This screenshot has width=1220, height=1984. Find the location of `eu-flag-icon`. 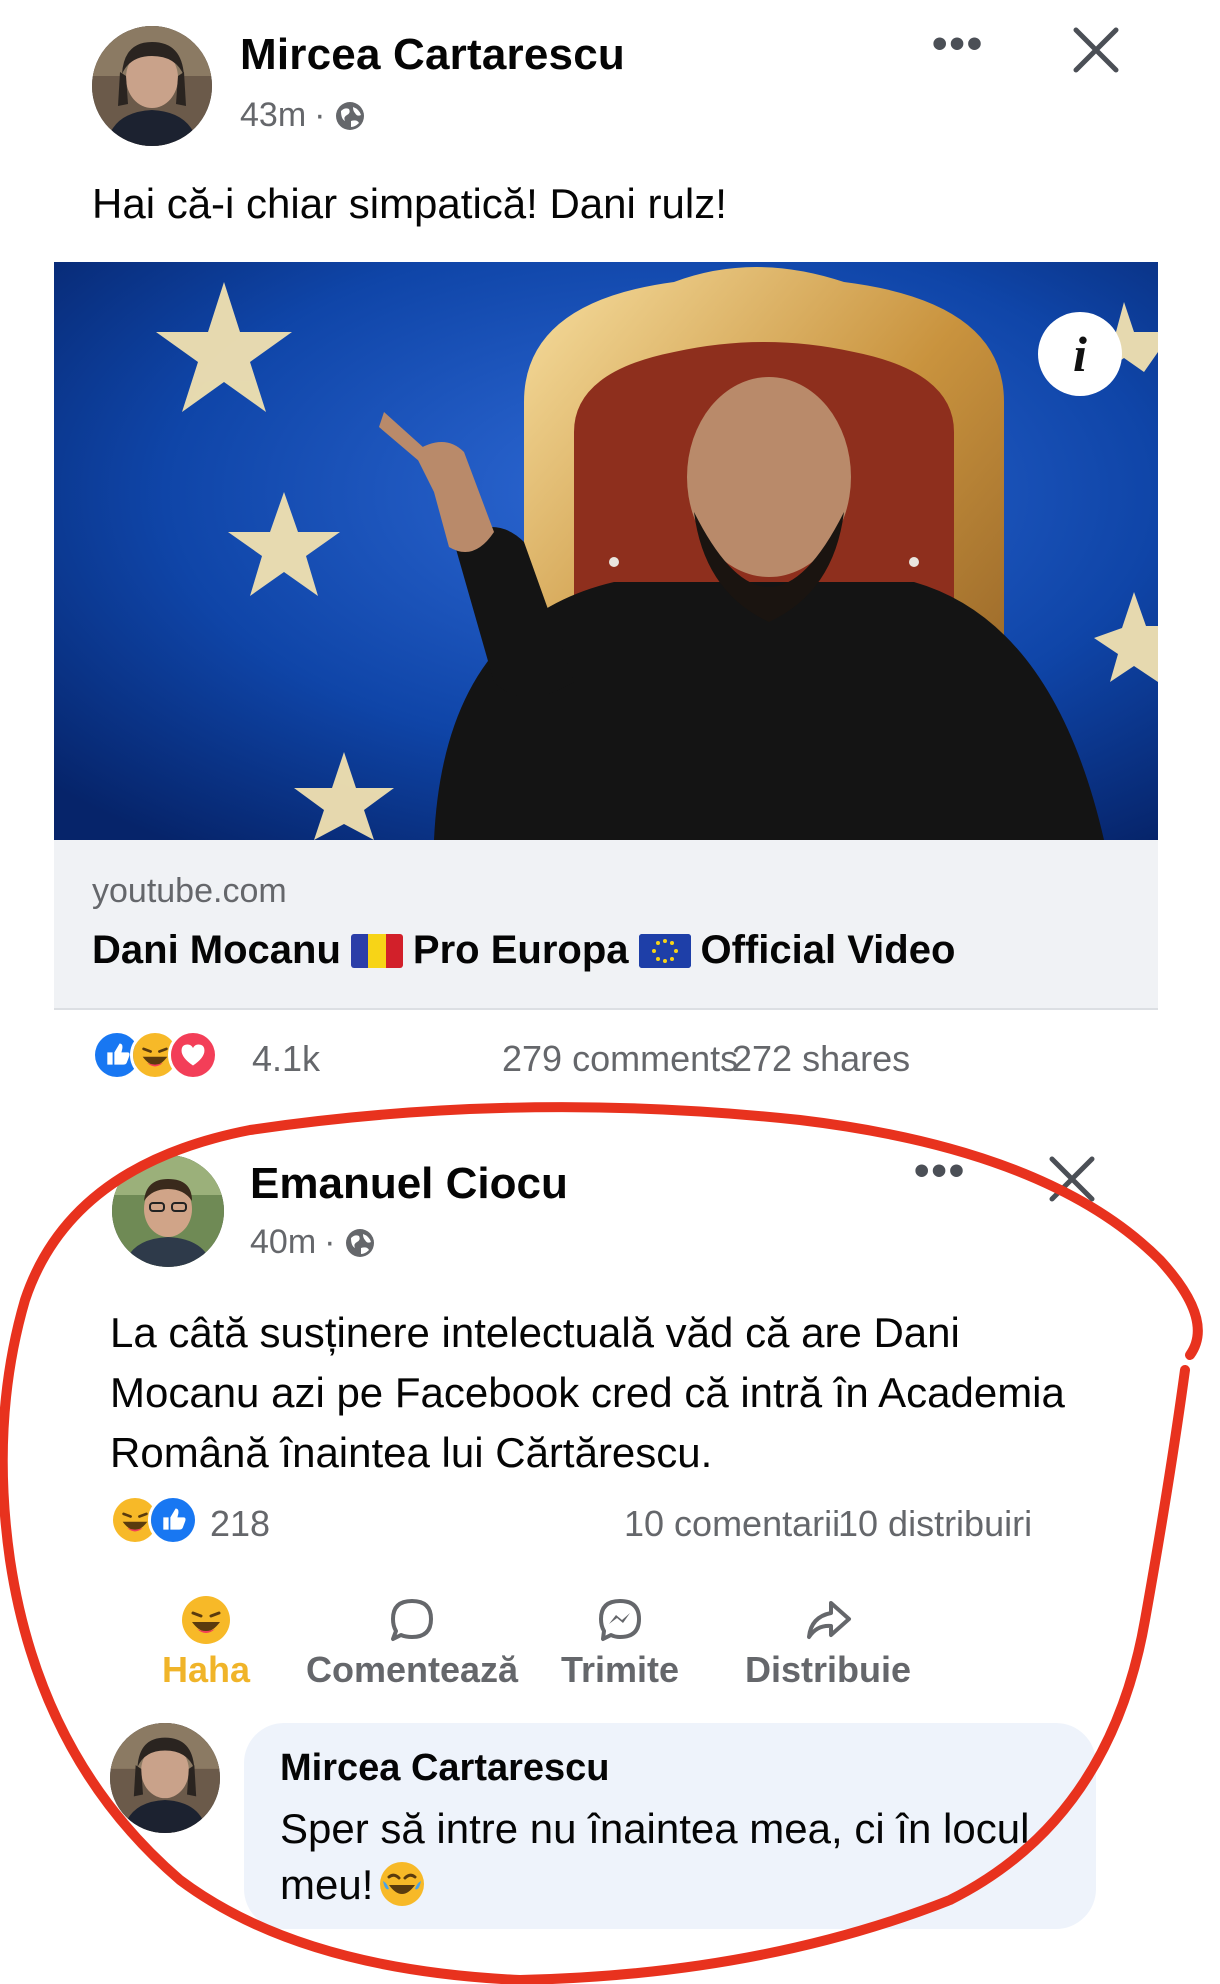

eu-flag-icon is located at coordinates (664, 950).